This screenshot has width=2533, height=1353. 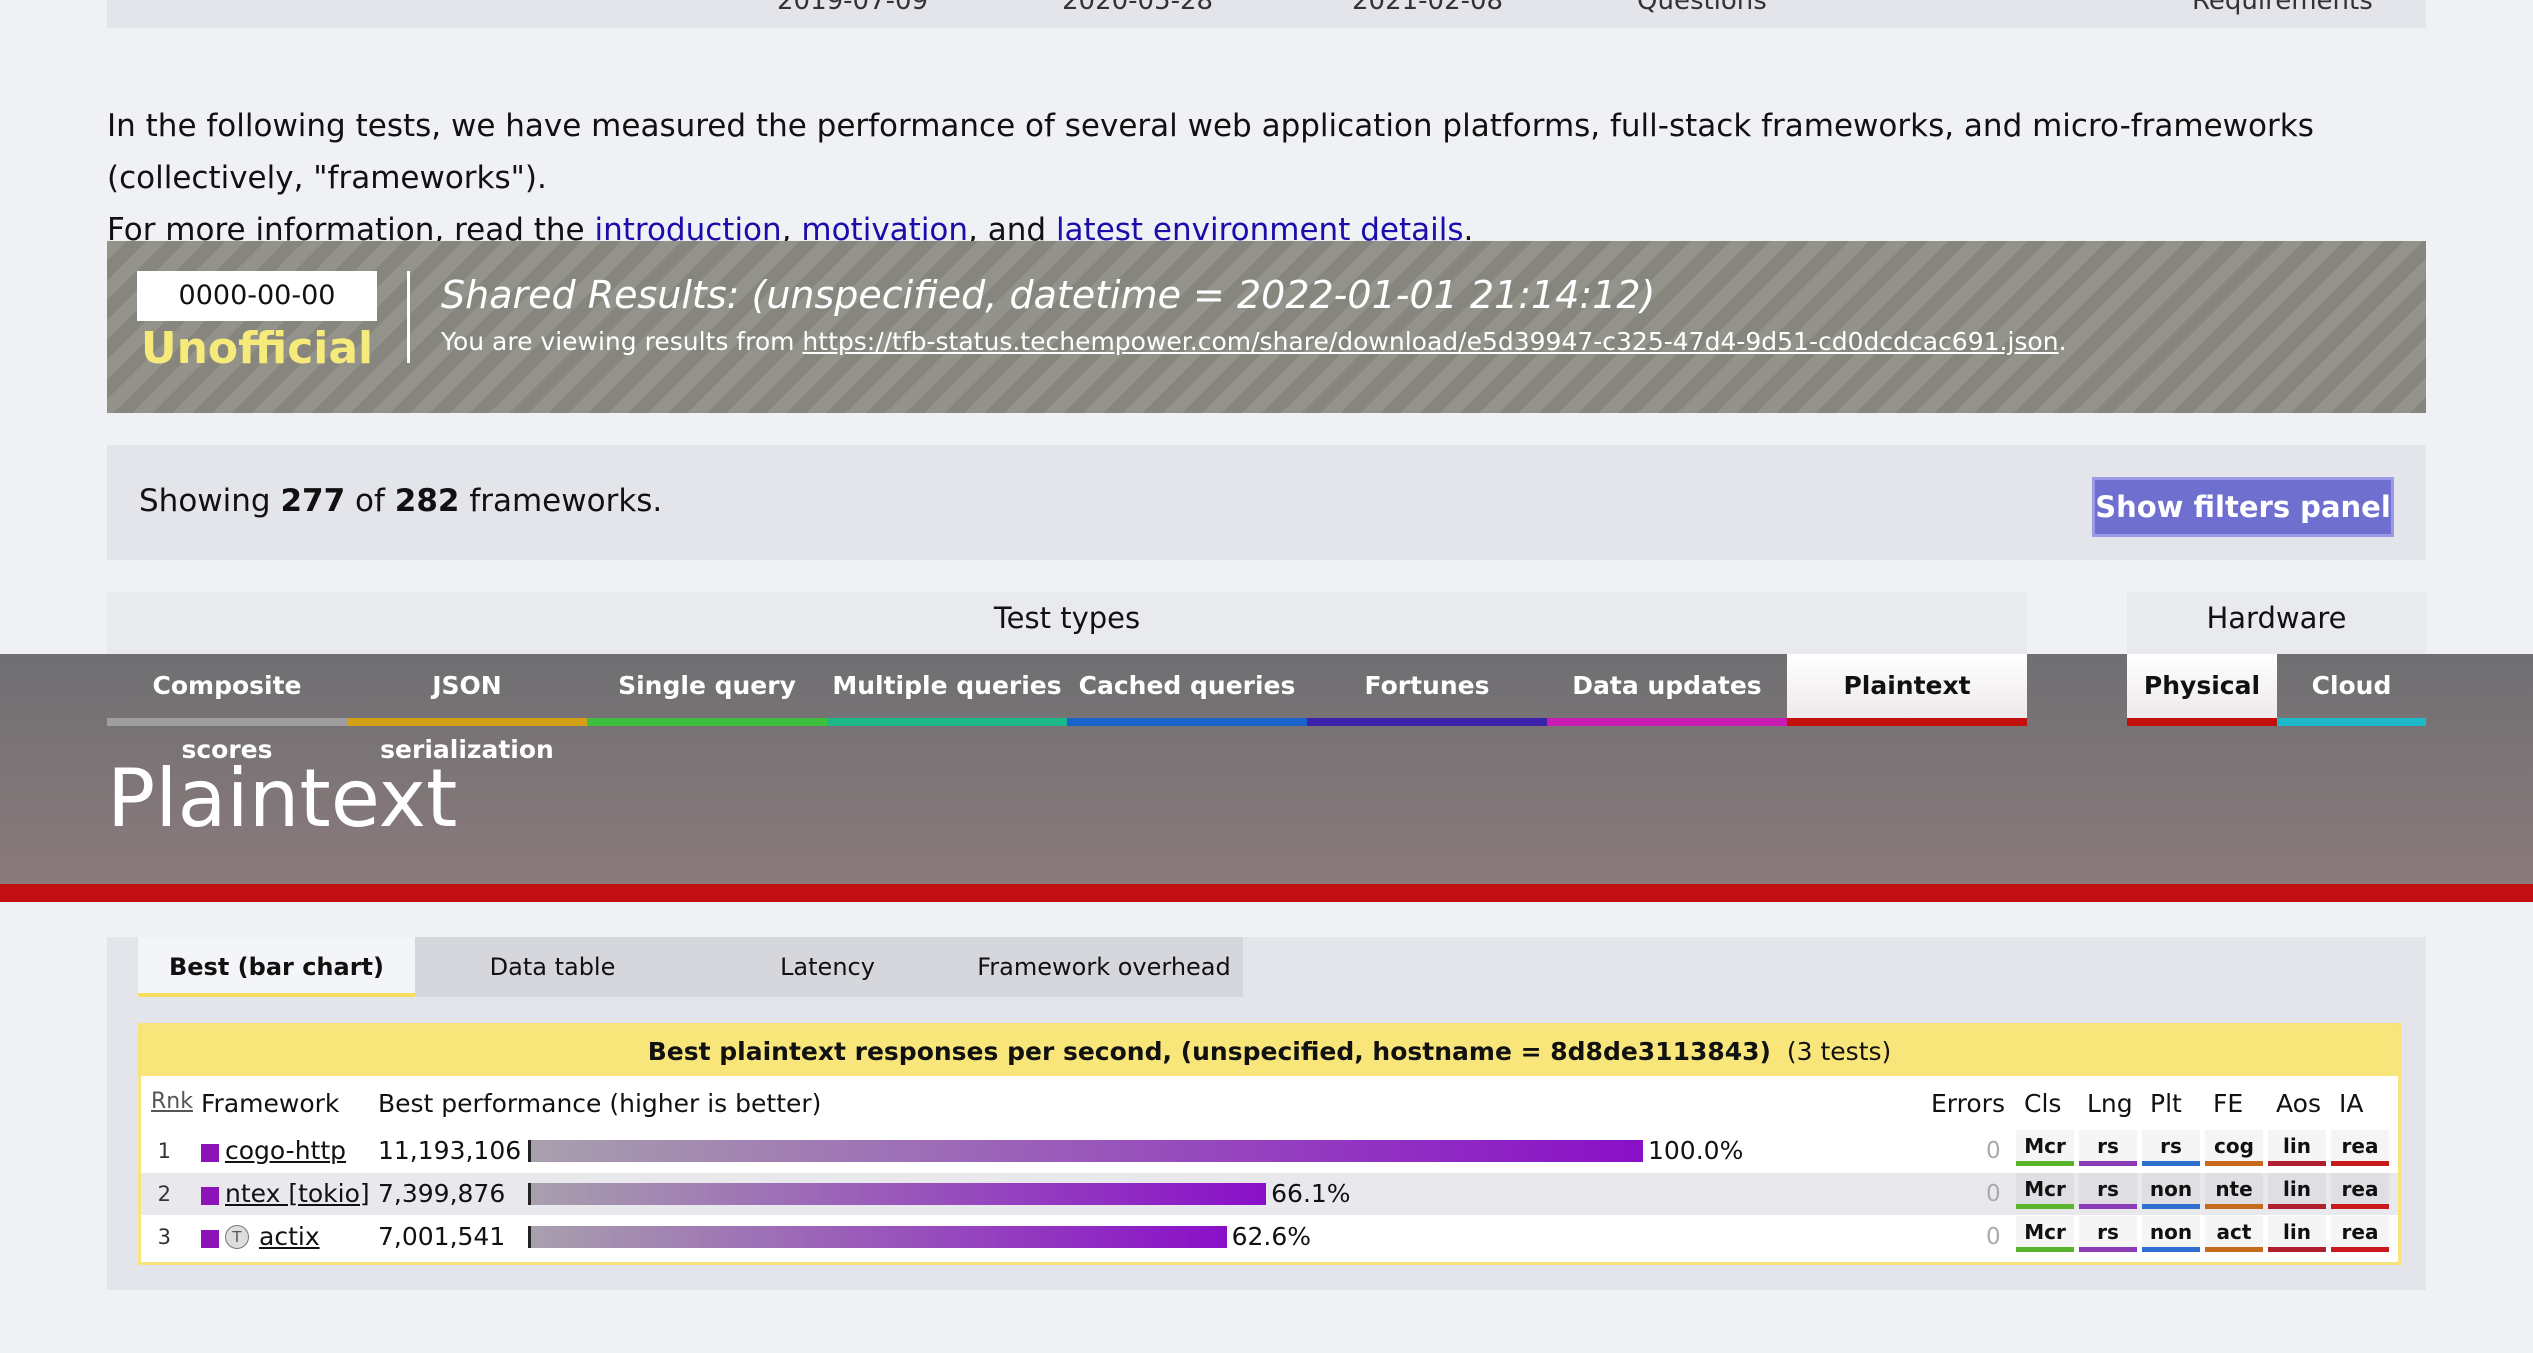 I want to click on performance-percent: 62.6%, so click(x=1271, y=1236).